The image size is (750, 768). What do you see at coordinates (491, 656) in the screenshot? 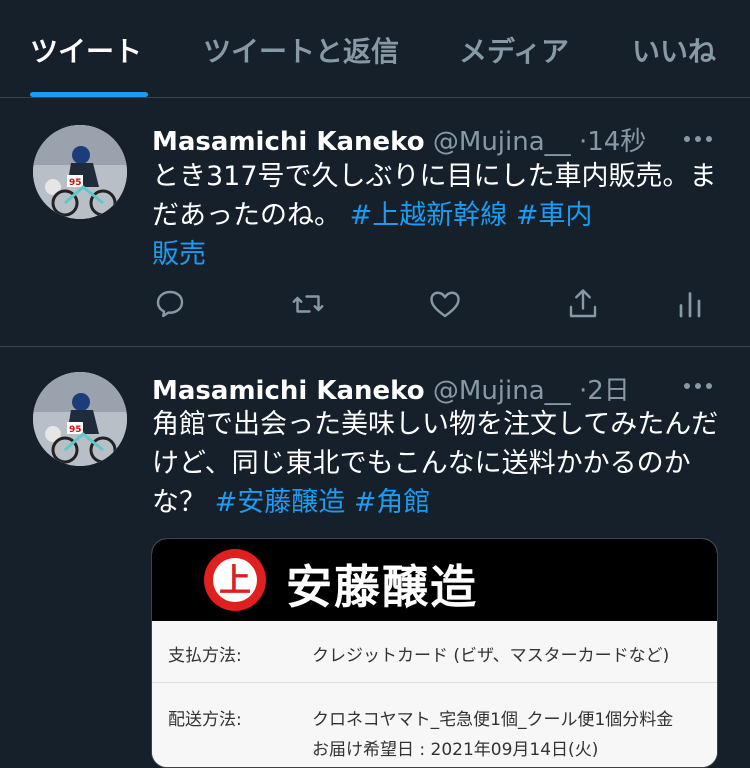
I see `row-value: クレジットカード (ビザ、マスターカードなど)` at bounding box center [491, 656].